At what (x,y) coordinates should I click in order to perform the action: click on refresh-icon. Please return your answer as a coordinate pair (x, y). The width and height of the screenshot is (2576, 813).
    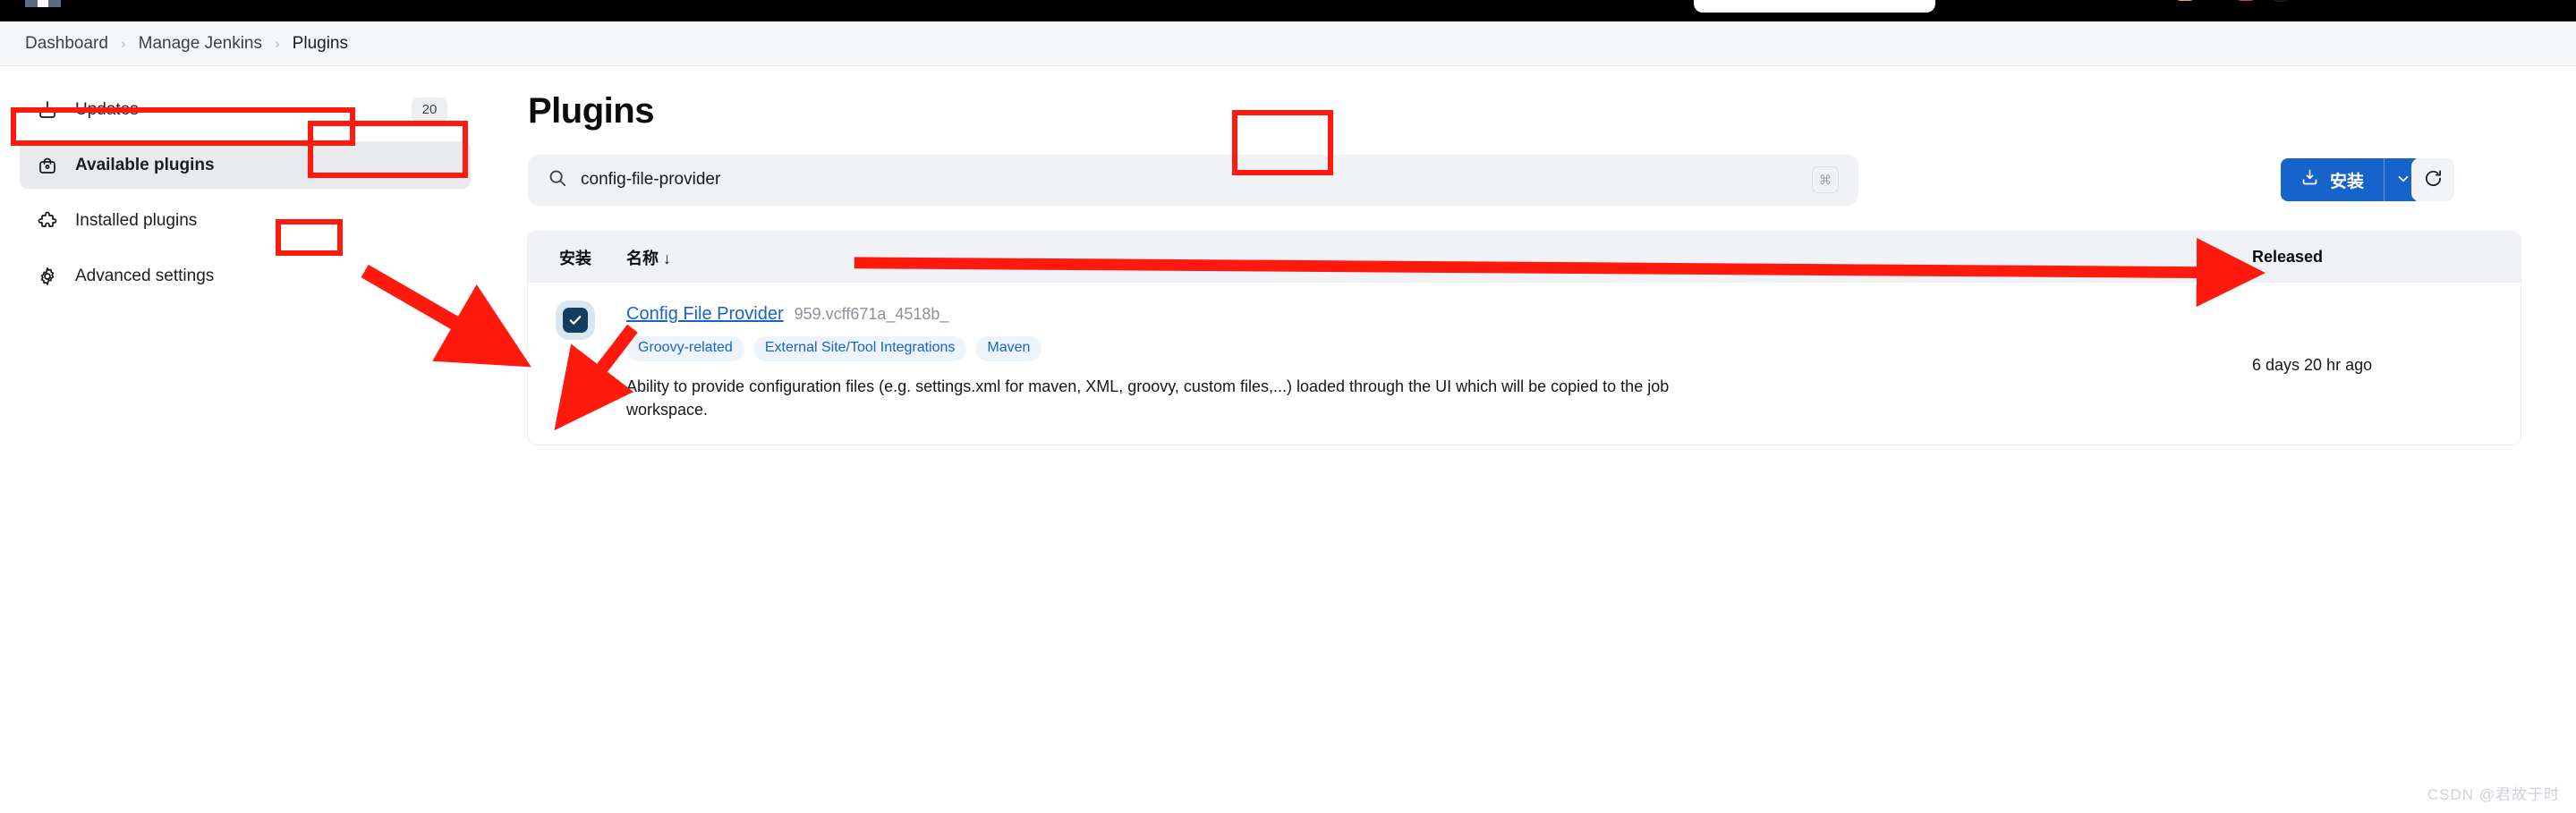
    Looking at the image, I should click on (2433, 179).